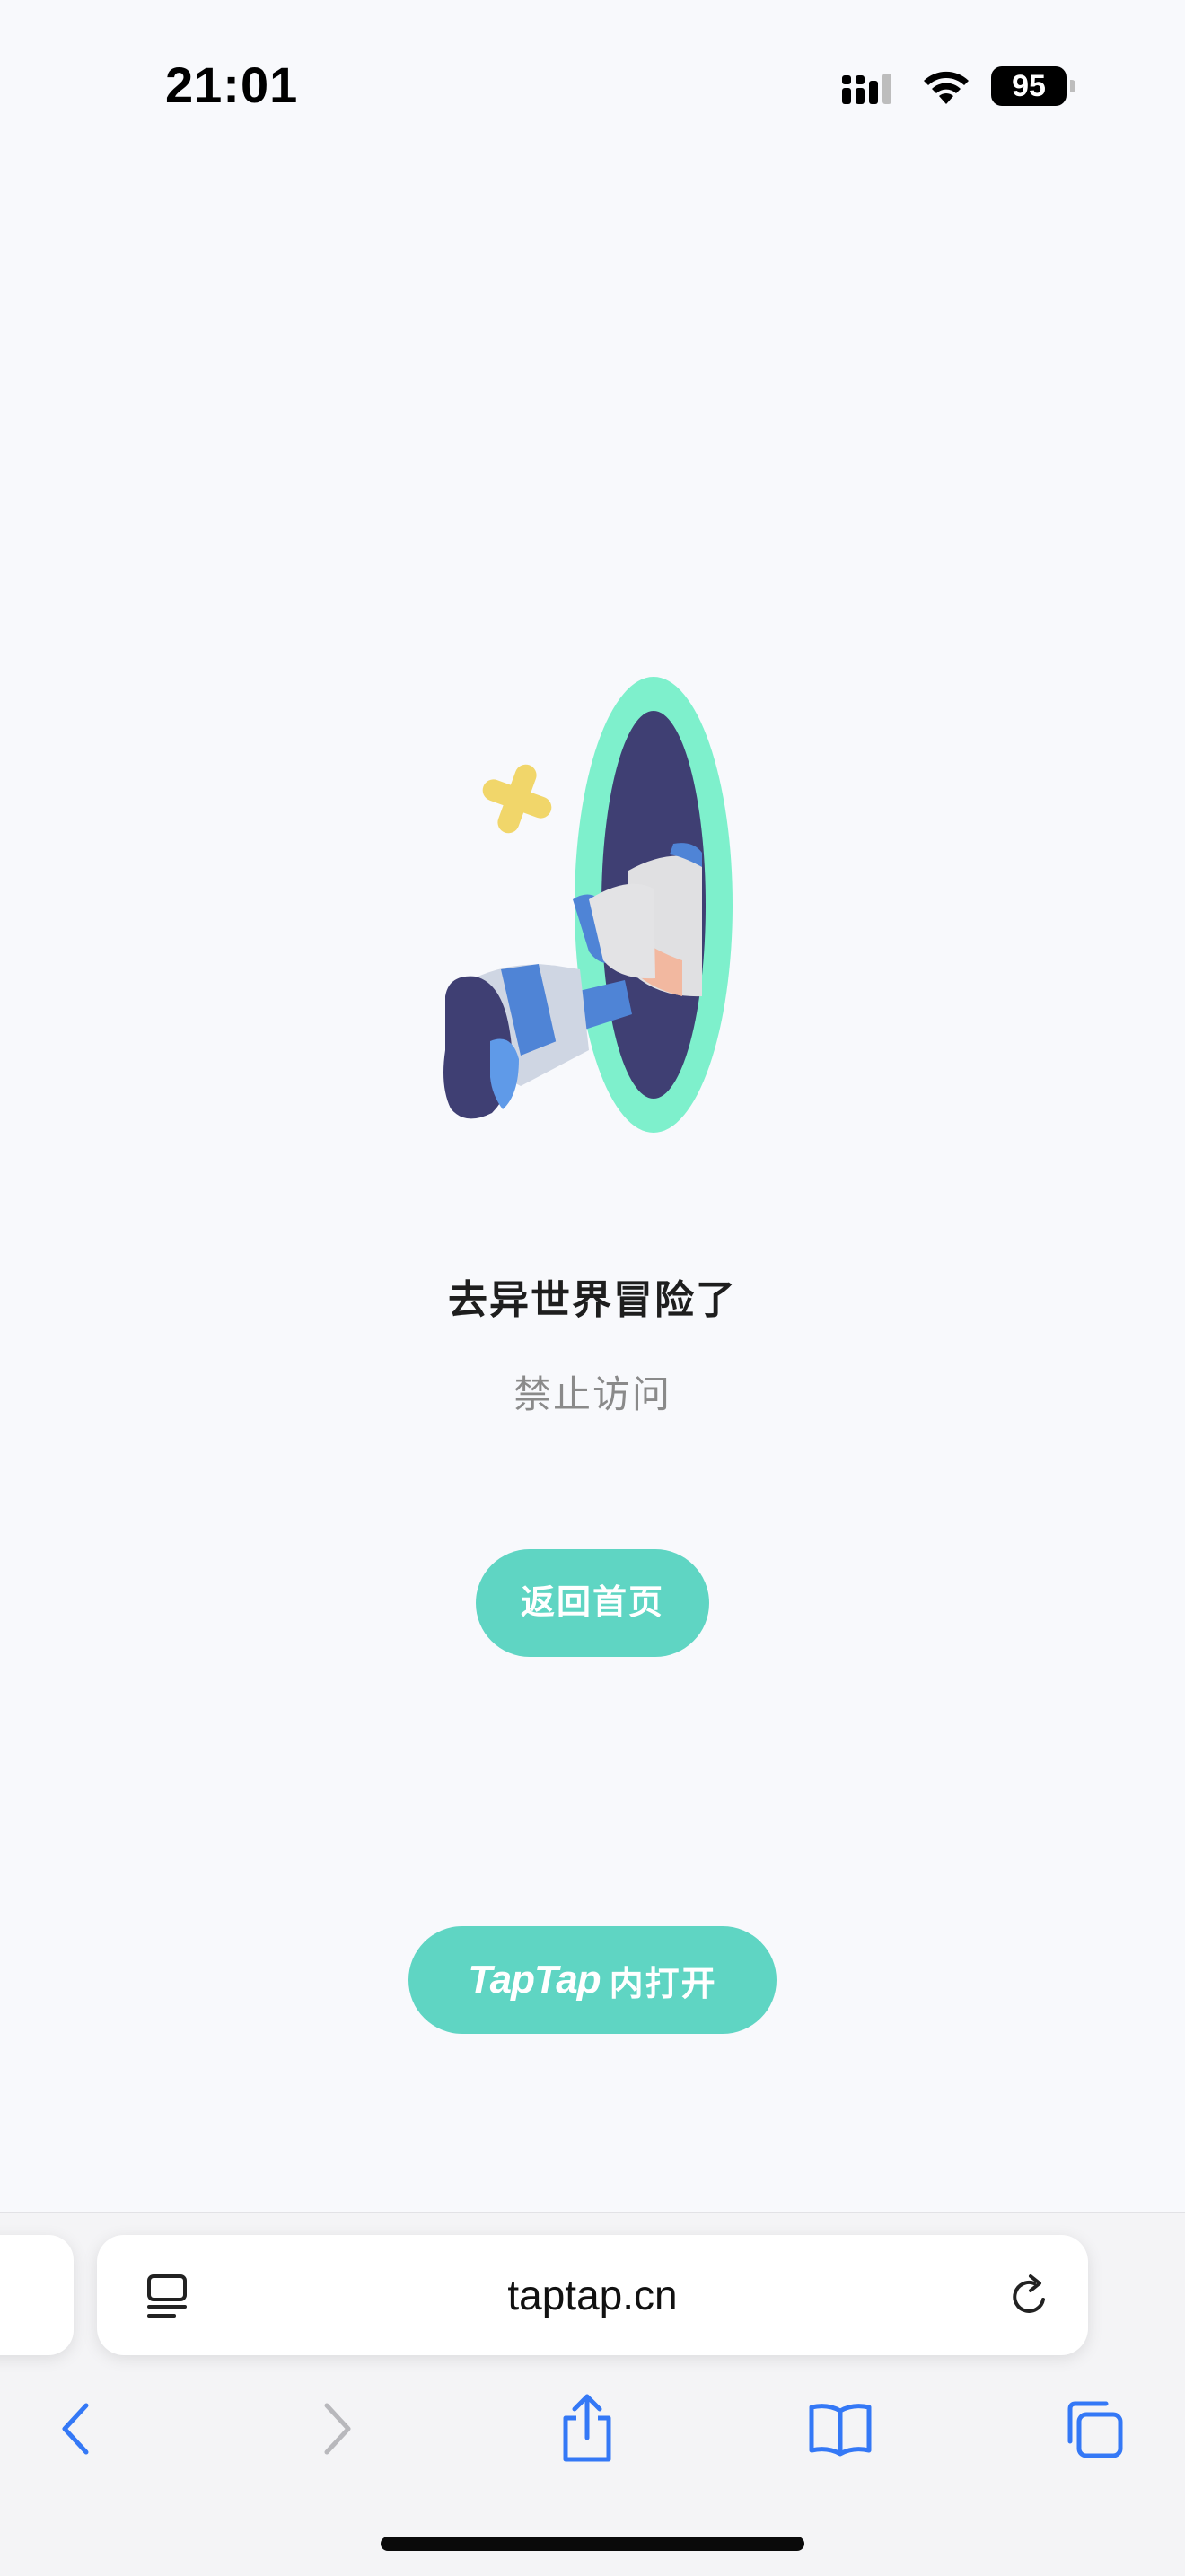 This screenshot has width=1185, height=2576. What do you see at coordinates (588, 905) in the screenshot?
I see `portal-leg-illustration` at bounding box center [588, 905].